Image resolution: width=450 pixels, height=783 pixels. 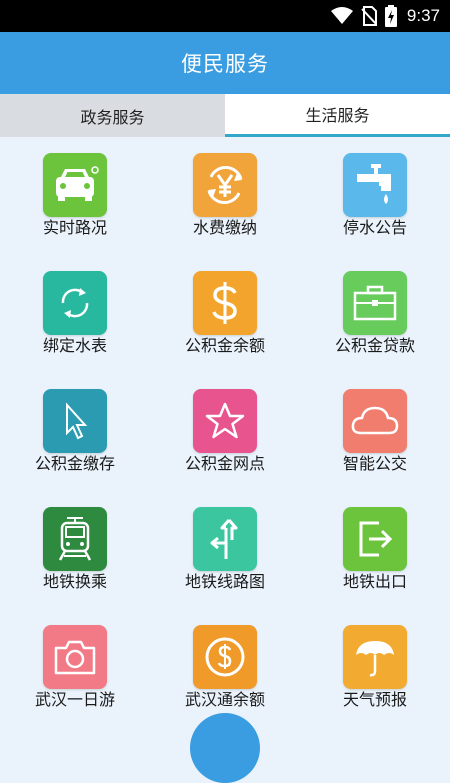 I want to click on camera-icon, so click(x=75, y=657).